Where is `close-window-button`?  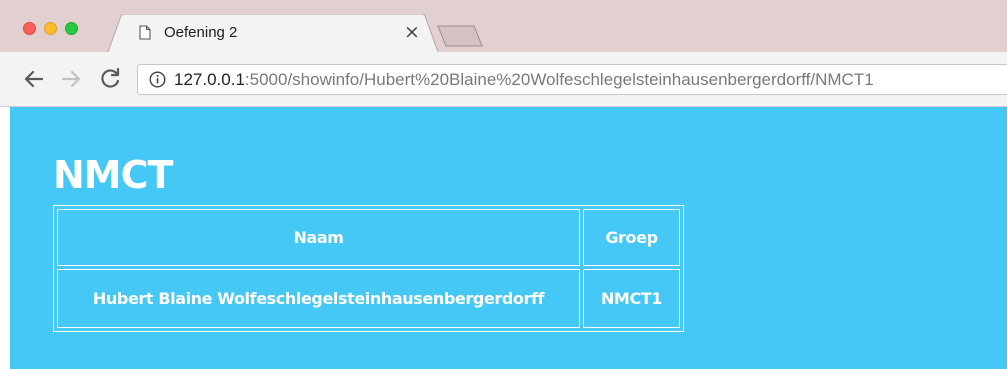 close-window-button is located at coordinates (29, 28).